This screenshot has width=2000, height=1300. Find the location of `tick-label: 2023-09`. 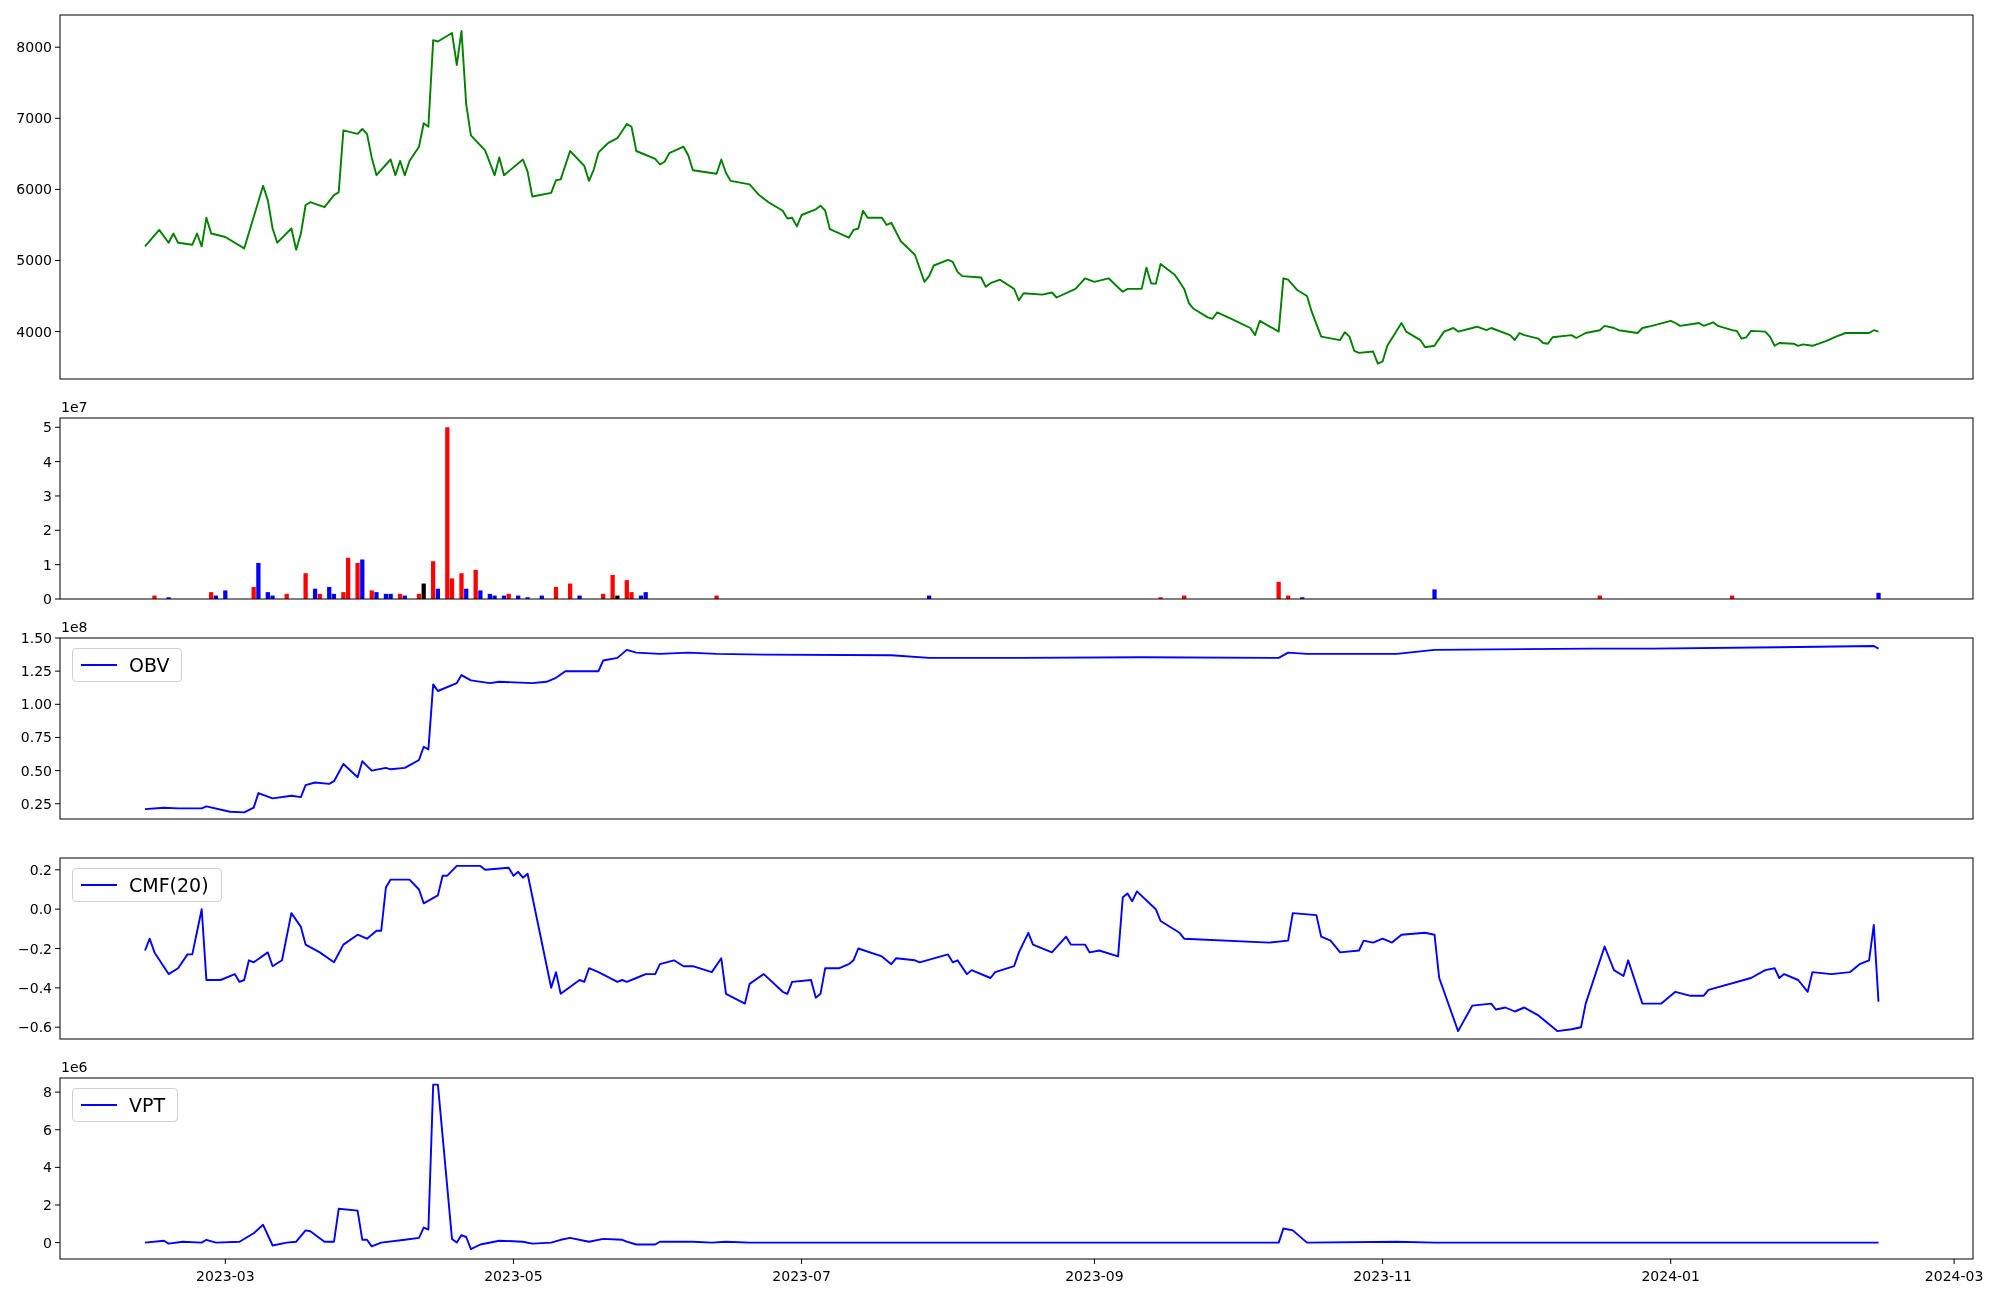

tick-label: 2023-09 is located at coordinates (1094, 1276).